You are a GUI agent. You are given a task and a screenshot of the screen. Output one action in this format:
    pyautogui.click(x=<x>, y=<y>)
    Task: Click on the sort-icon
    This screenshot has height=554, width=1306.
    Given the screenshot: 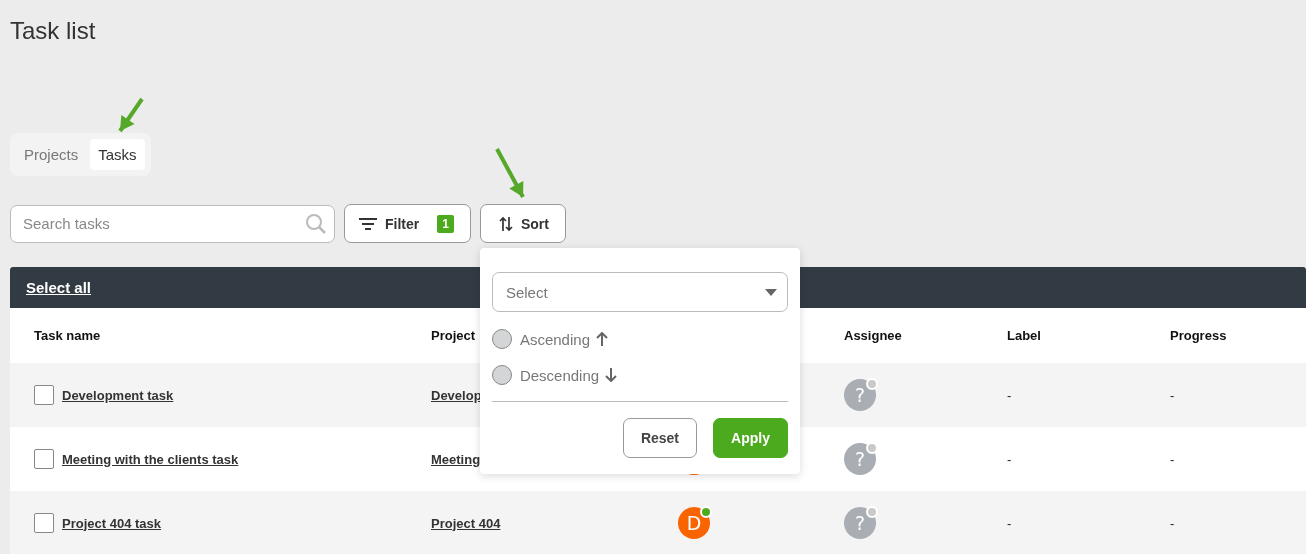 What is the action you would take?
    pyautogui.click(x=505, y=223)
    